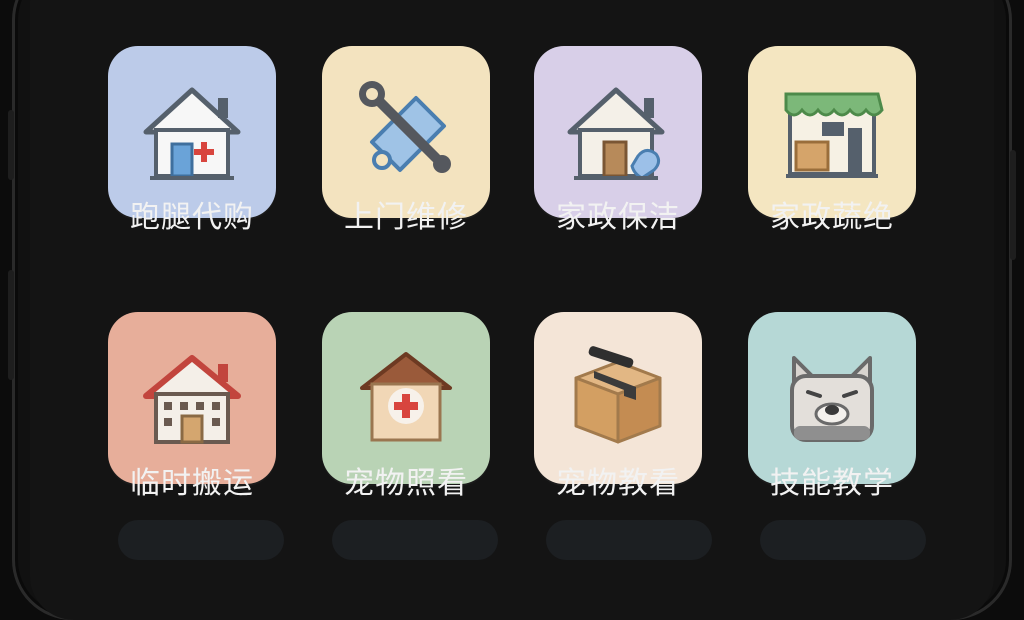  Describe the element at coordinates (406, 483) in the screenshot. I see `service-label: 宠物照看` at that location.